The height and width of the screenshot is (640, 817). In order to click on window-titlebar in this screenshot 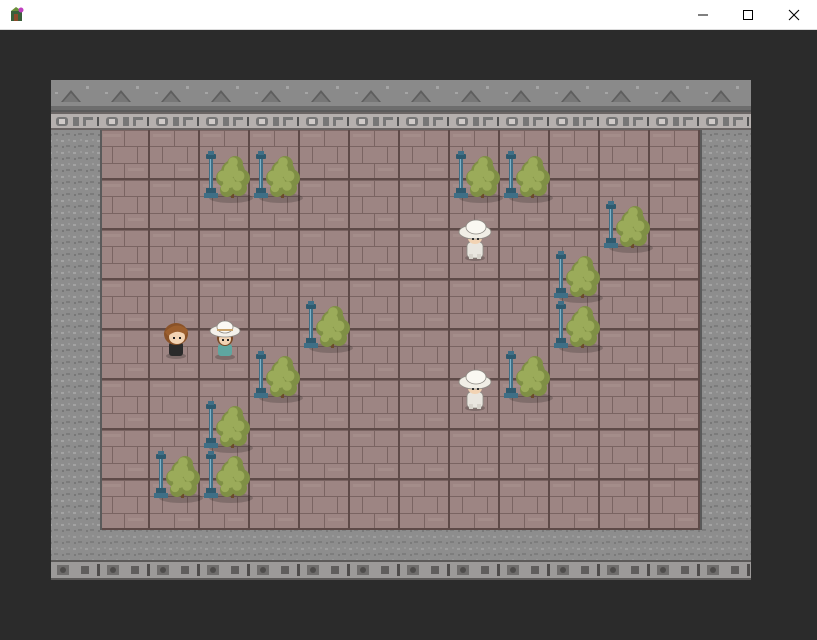, I will do `click(408, 15)`.